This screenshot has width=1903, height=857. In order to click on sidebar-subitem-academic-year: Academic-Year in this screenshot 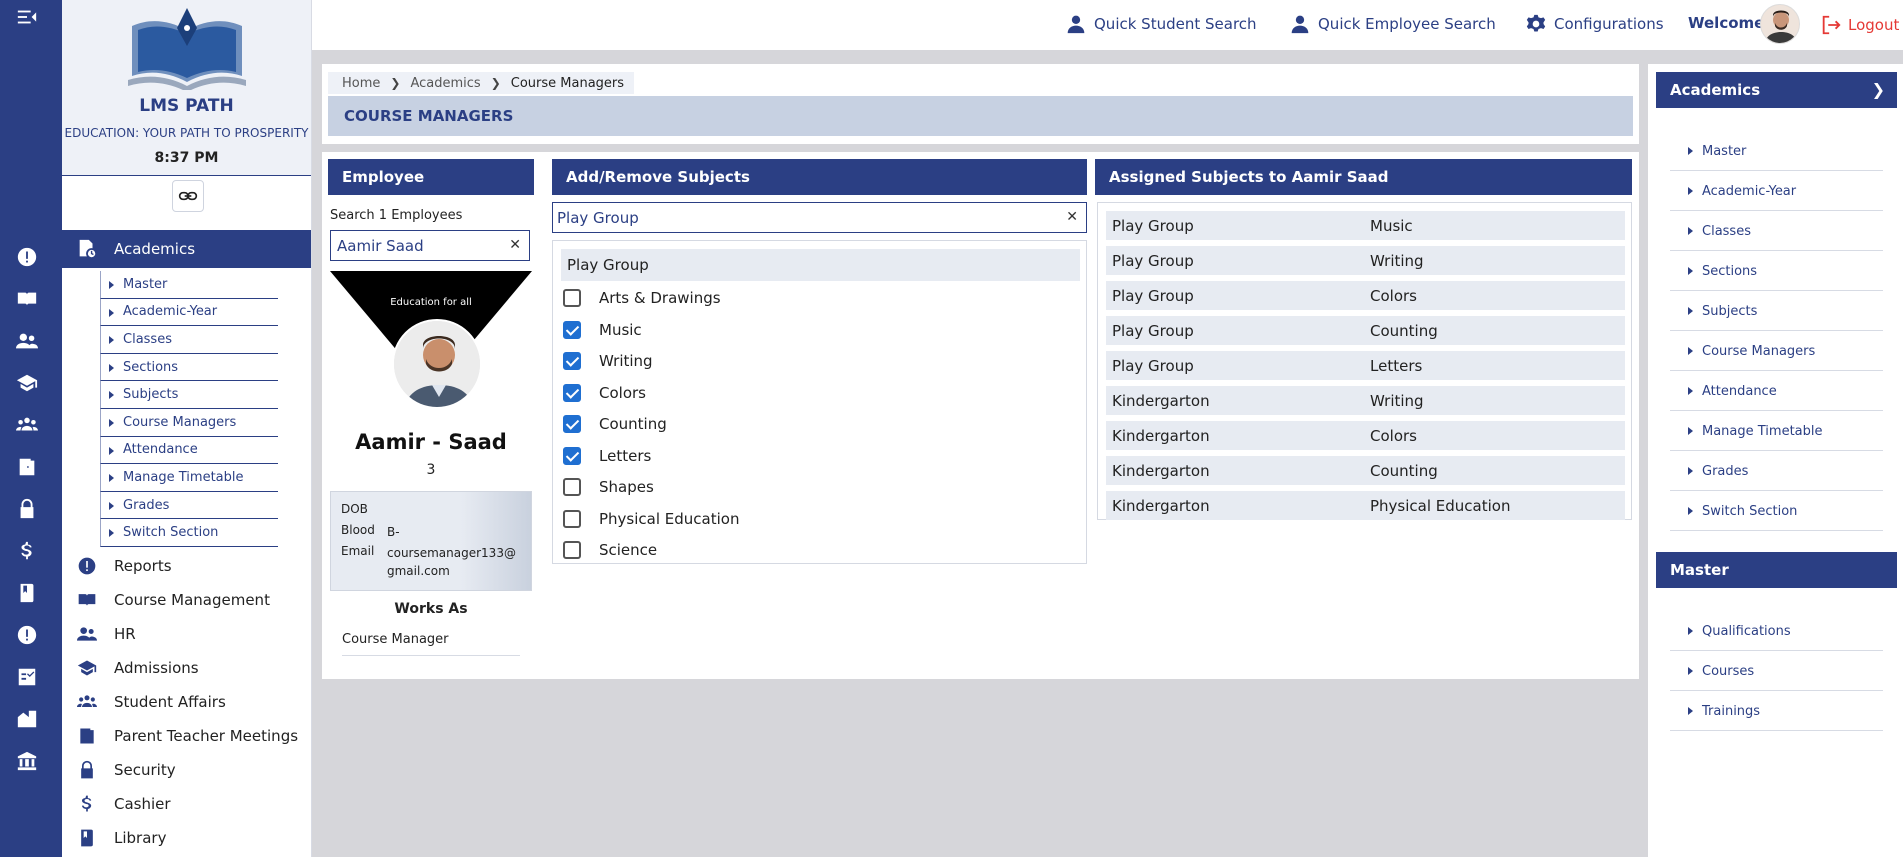, I will do `click(189, 312)`.